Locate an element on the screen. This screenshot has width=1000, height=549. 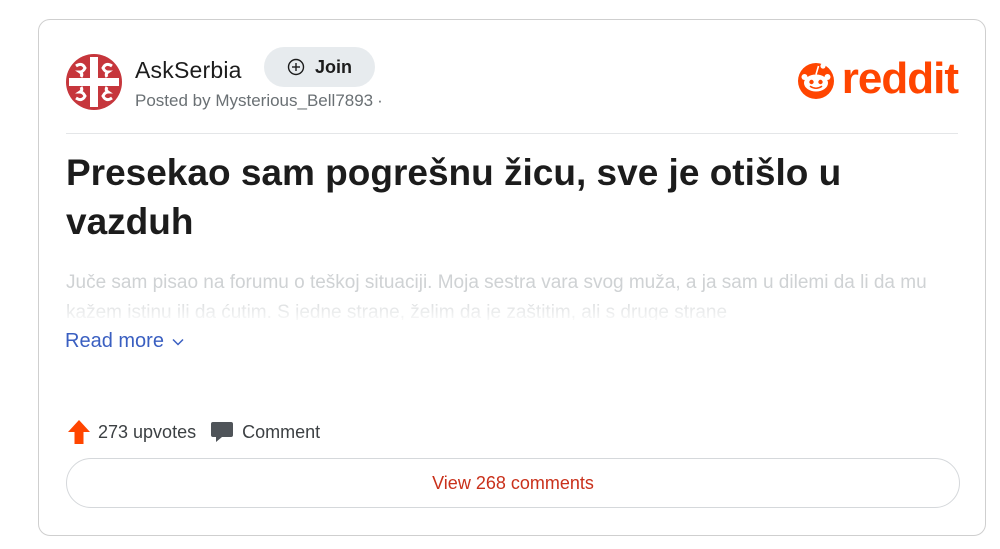
author-link: Mysterious_Bell7893 is located at coordinates (294, 100).